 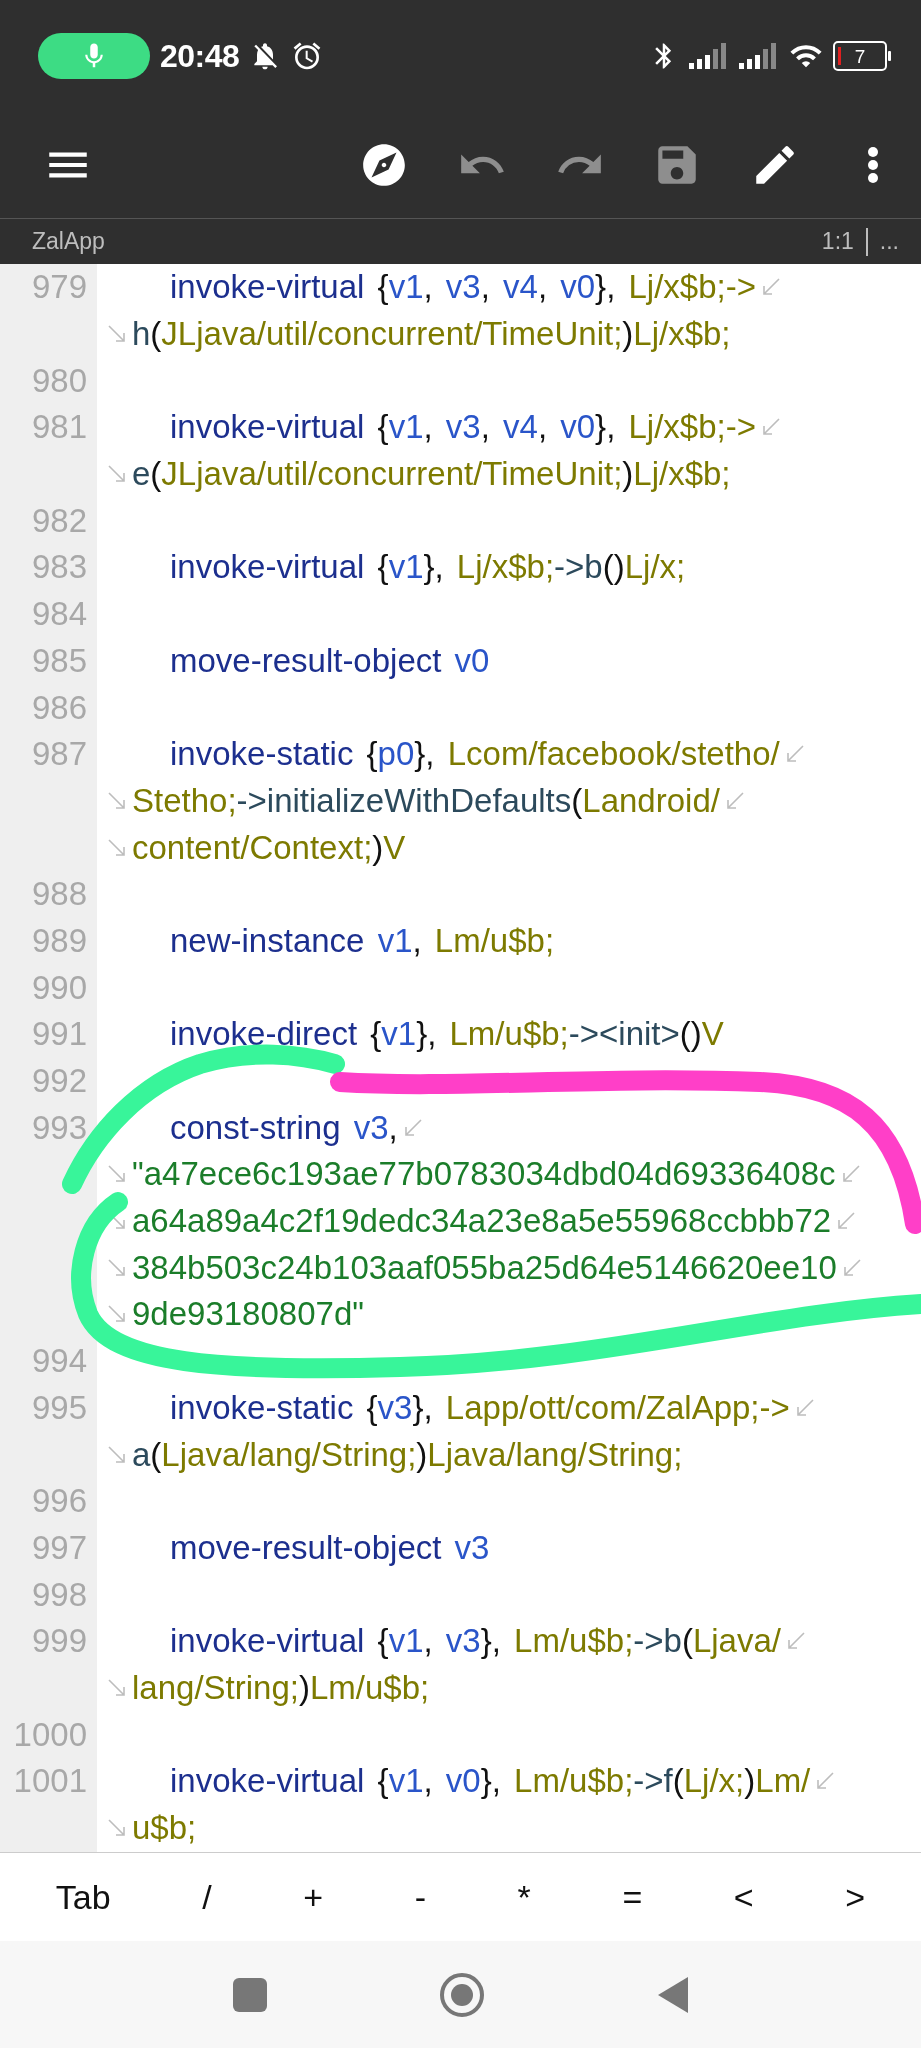 What do you see at coordinates (482, 1221) in the screenshot?
I see `code-text: a64a89a4c2f19dedc34a23e8a5e55968ccbbb72` at bounding box center [482, 1221].